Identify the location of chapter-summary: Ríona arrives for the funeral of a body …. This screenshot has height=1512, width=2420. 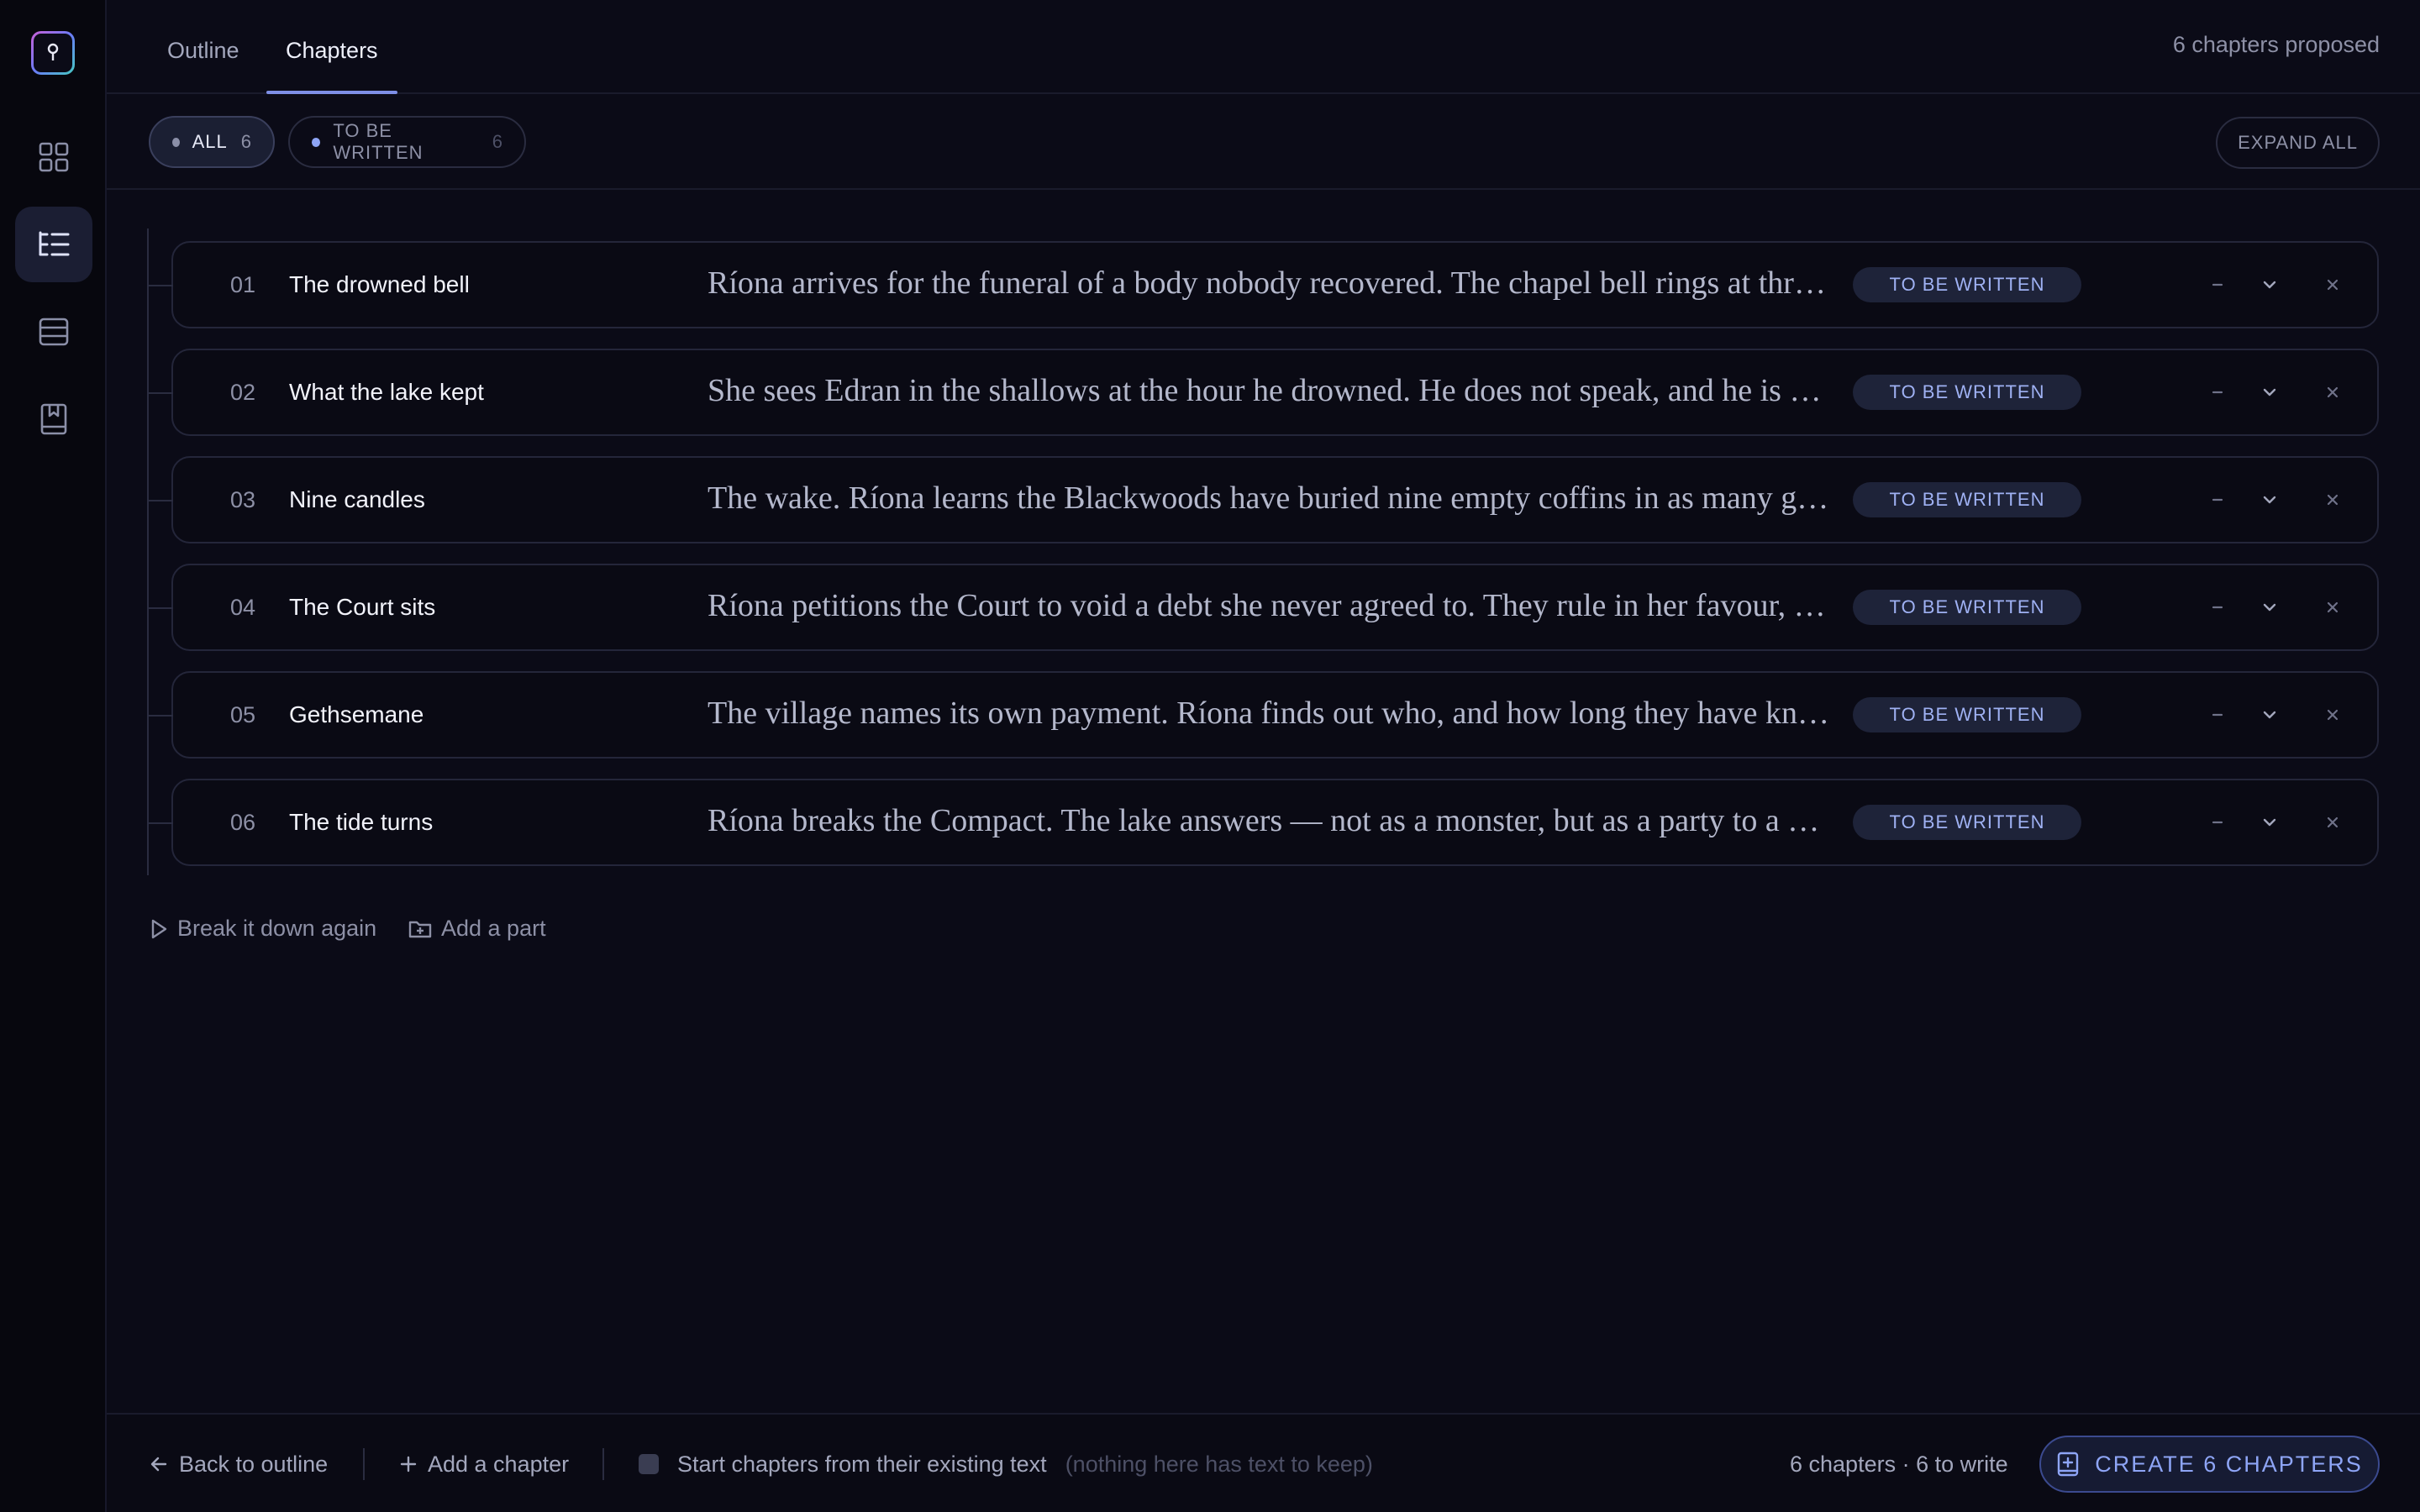
(1270, 283).